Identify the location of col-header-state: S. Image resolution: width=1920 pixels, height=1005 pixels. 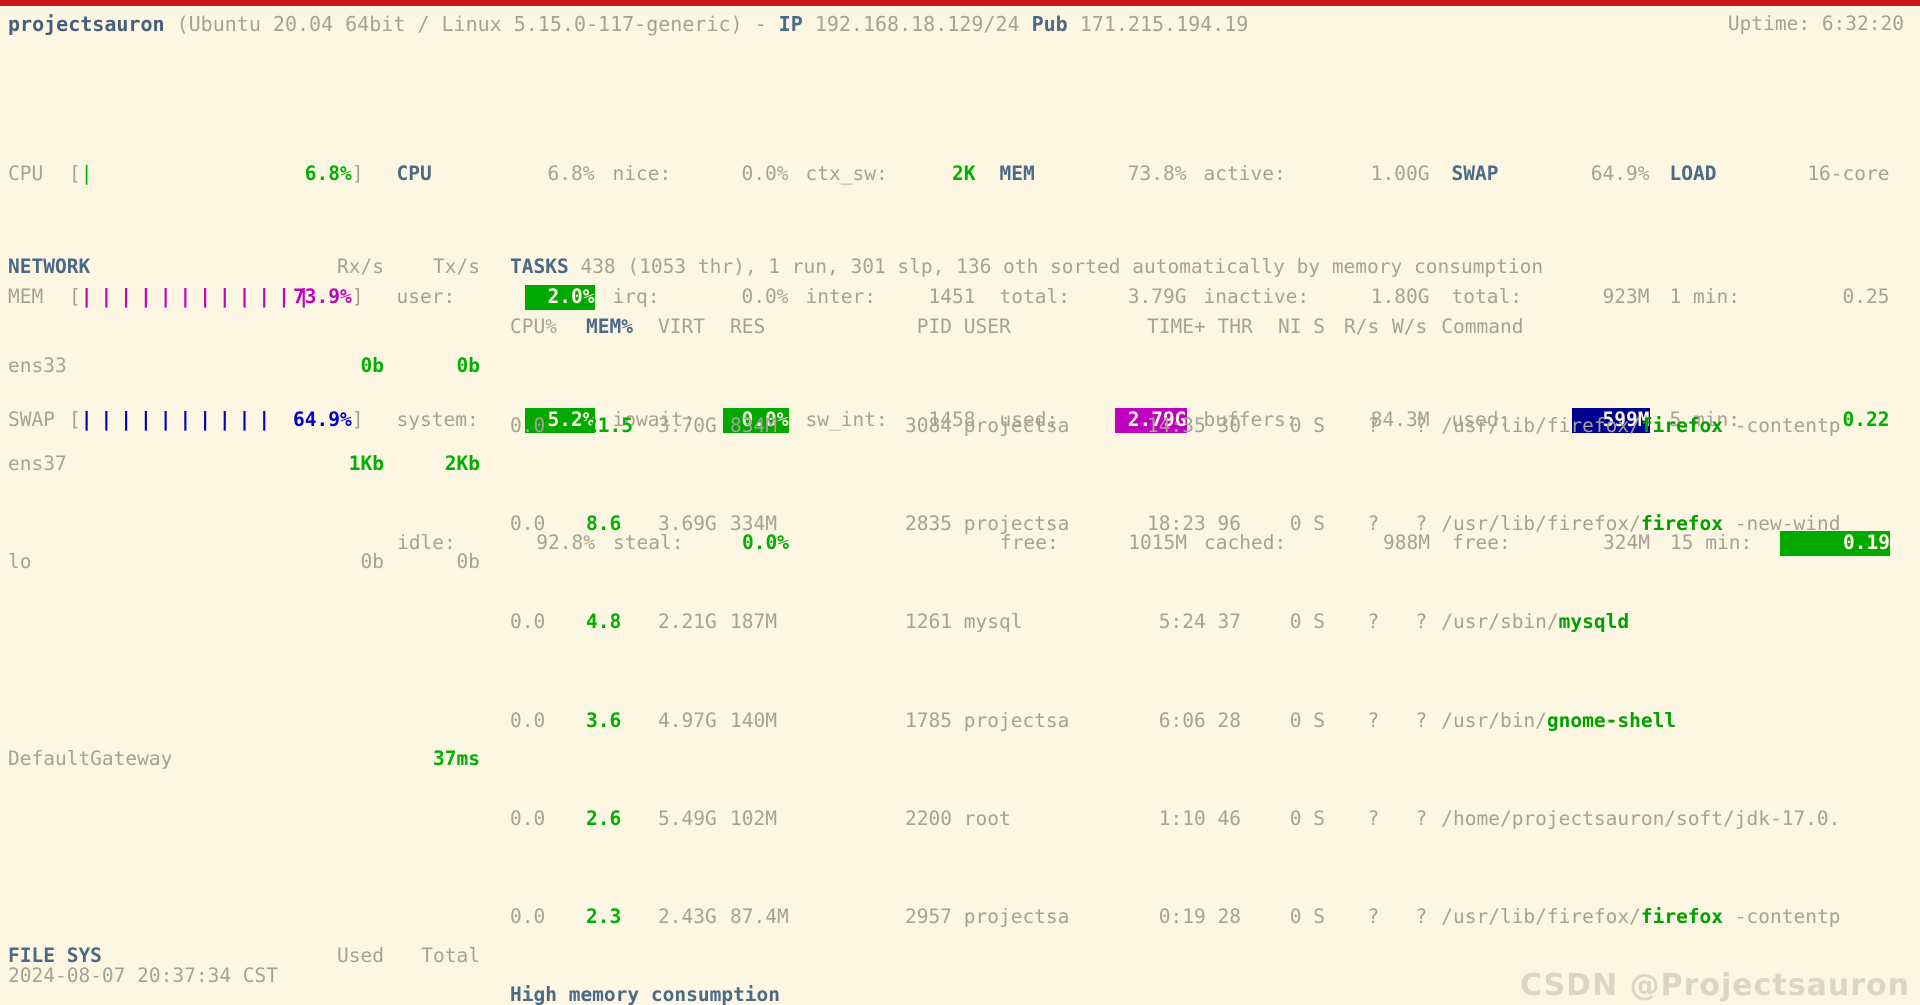
(1322, 327).